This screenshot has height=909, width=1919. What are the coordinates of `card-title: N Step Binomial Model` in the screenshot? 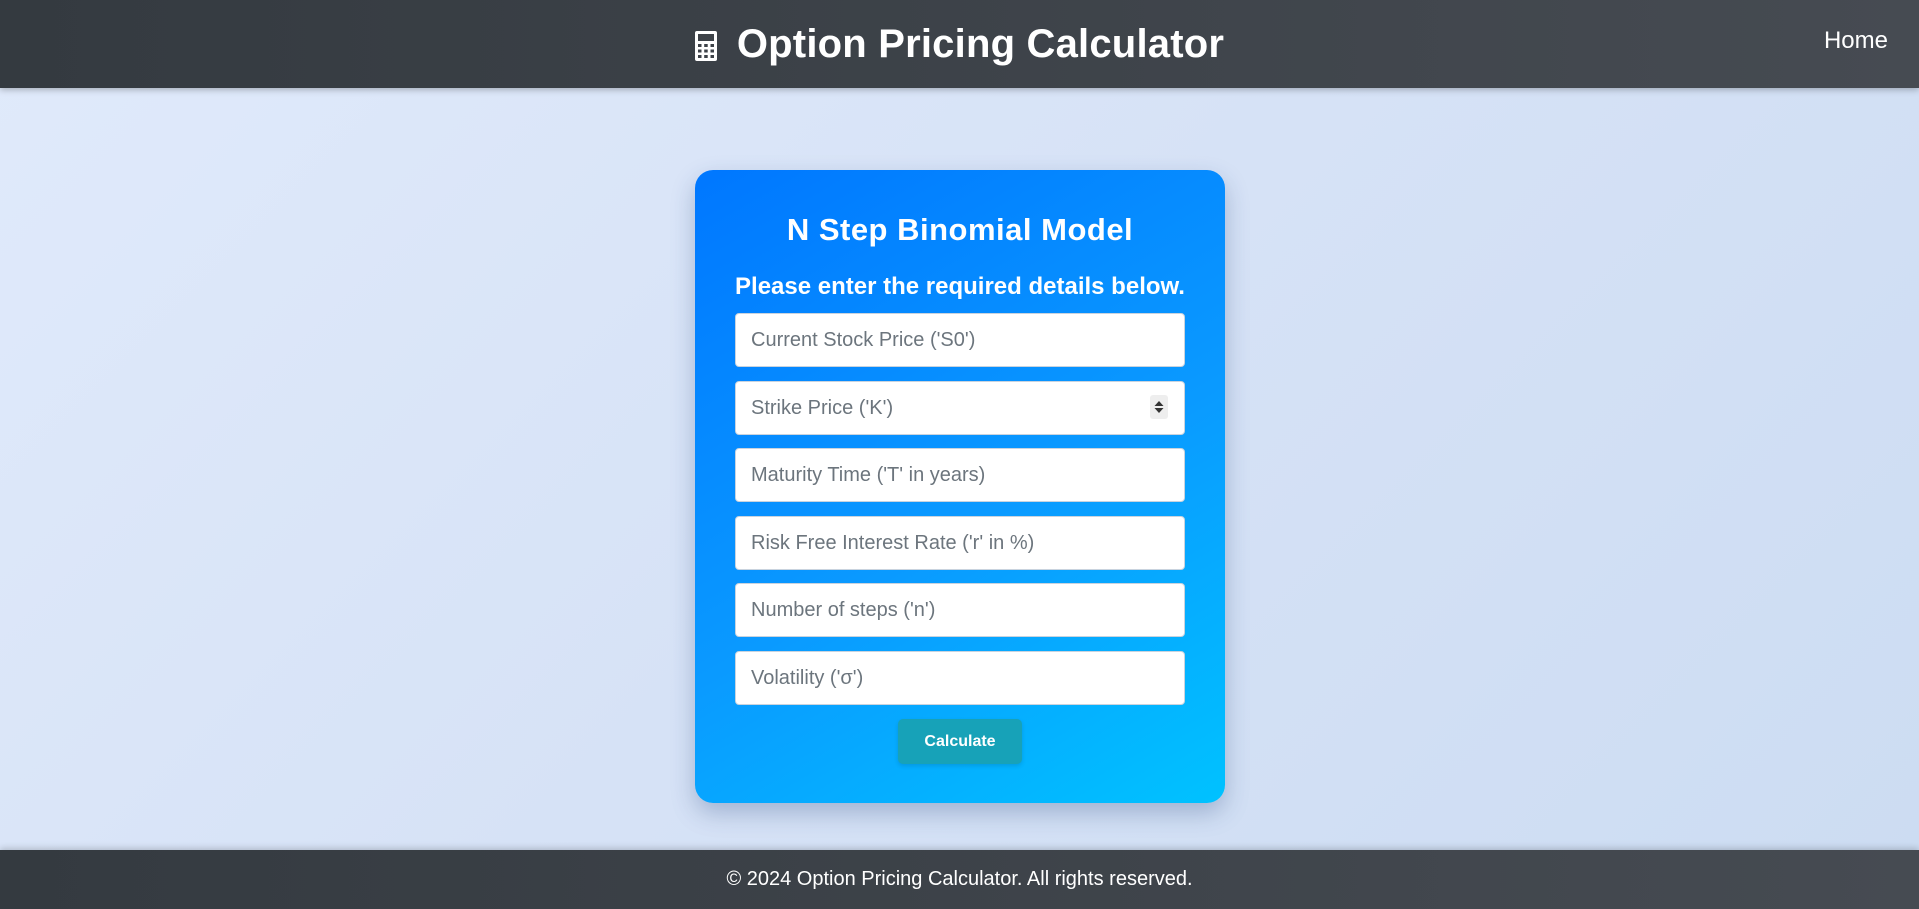 It's located at (960, 229).